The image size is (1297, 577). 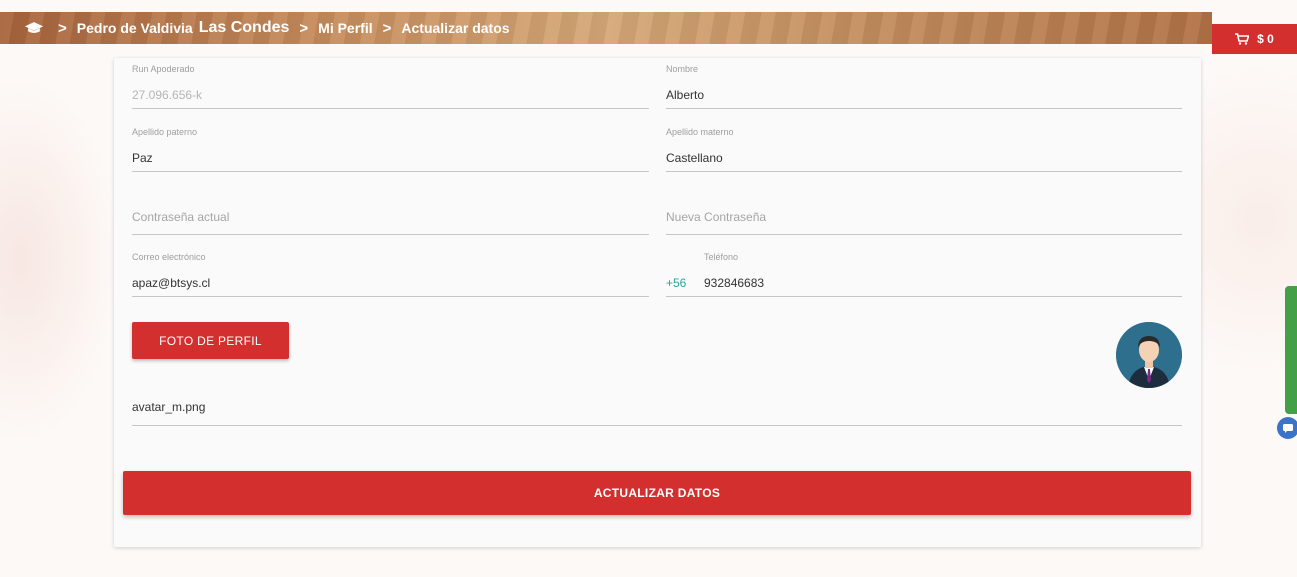 I want to click on telefono-prefix: +56, so click(x=676, y=283).